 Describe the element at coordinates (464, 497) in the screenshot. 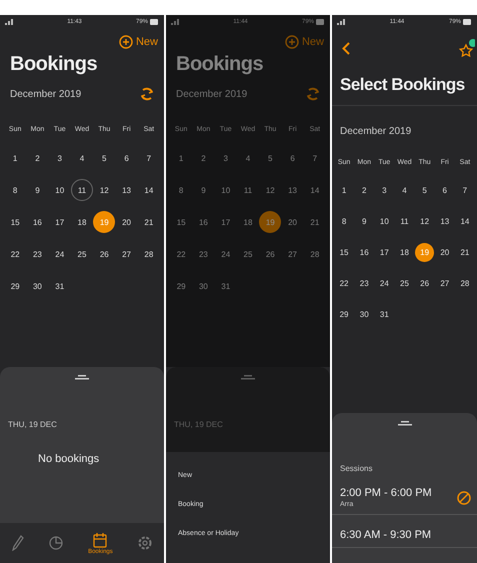

I see `ban-icon` at that location.